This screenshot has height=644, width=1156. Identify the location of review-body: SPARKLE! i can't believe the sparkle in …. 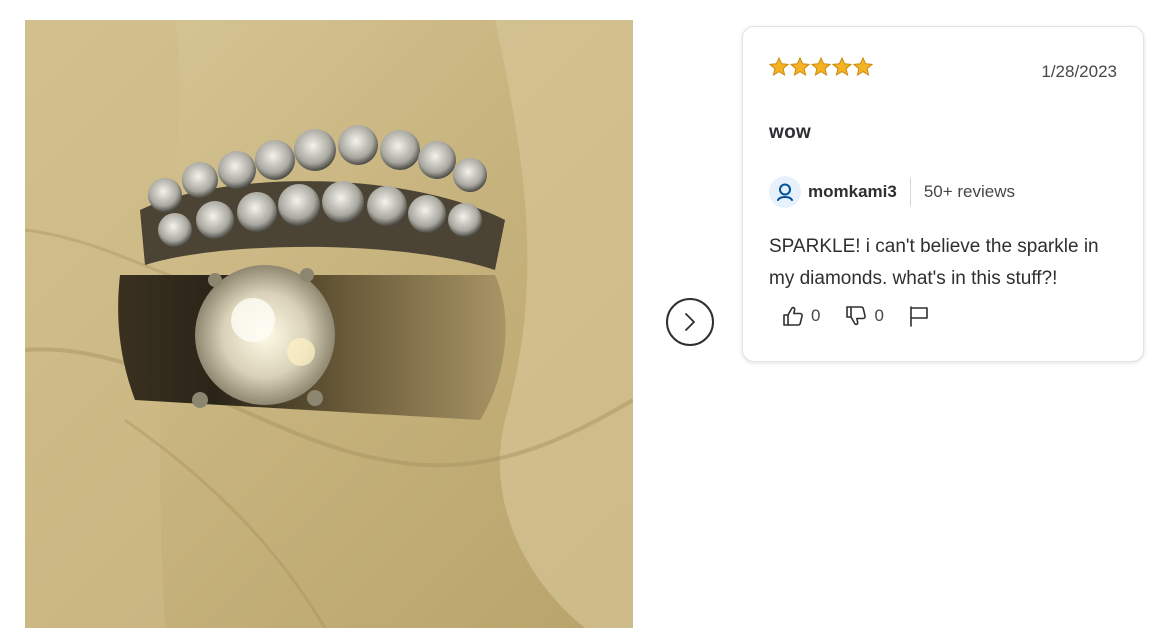
(934, 262).